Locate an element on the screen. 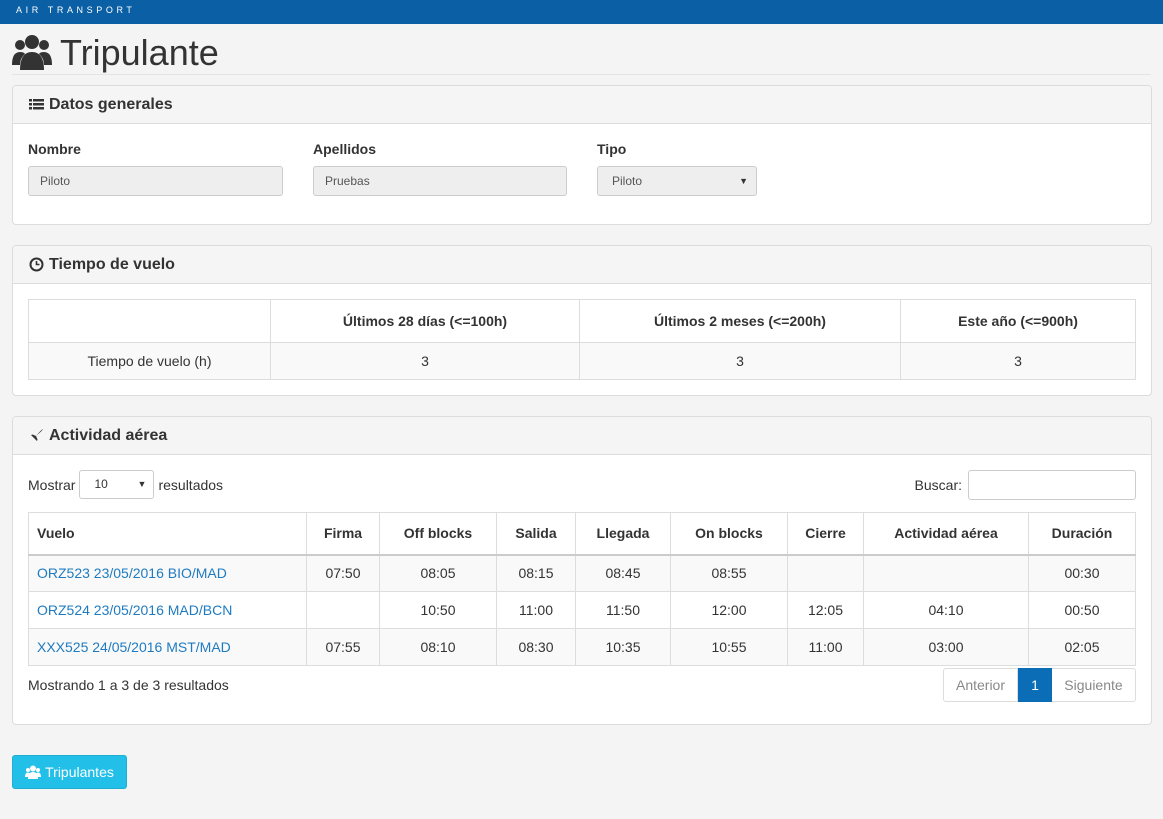 The width and height of the screenshot is (1163, 819). apellidos-input: Pruebas is located at coordinates (440, 181).